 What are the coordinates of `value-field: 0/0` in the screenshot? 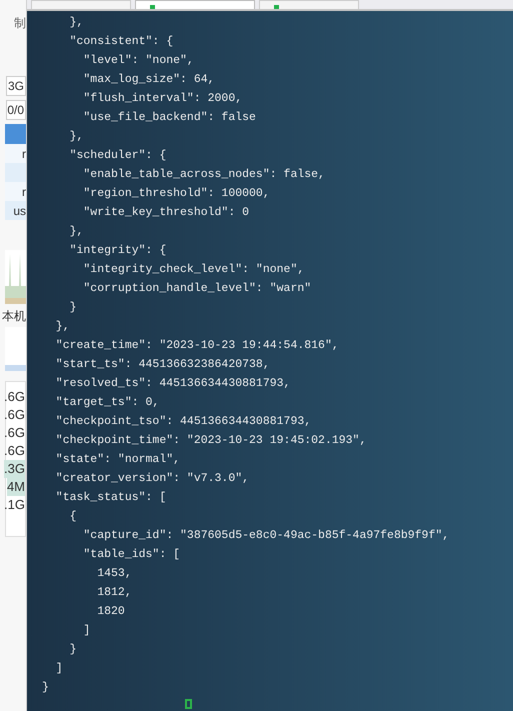 It's located at (16, 110).